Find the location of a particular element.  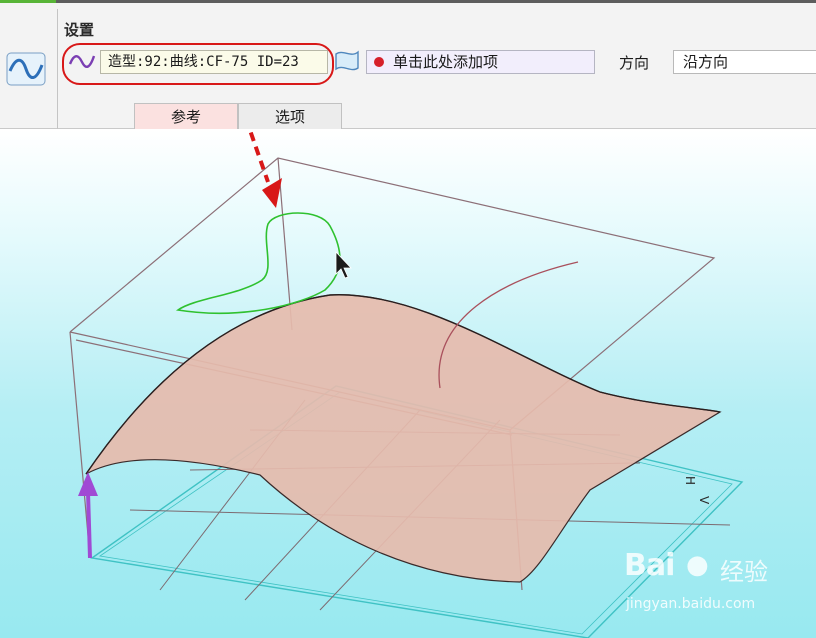

annotation-arrowhead is located at coordinates (272, 193).